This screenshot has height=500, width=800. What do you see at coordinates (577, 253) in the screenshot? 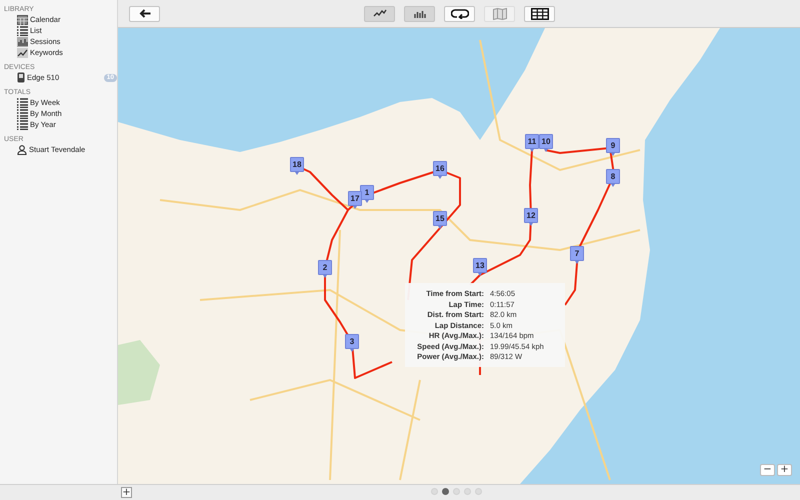
I see `lap-marker: 7` at bounding box center [577, 253].